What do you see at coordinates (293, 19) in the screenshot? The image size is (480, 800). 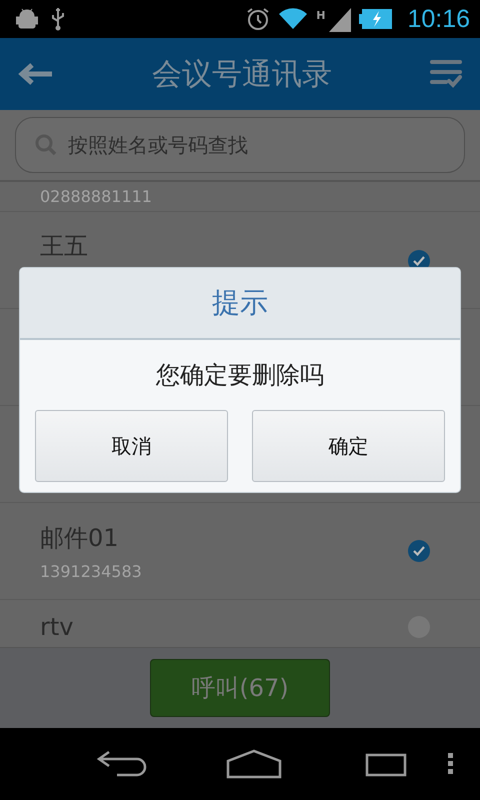 I see `wifi-icon` at bounding box center [293, 19].